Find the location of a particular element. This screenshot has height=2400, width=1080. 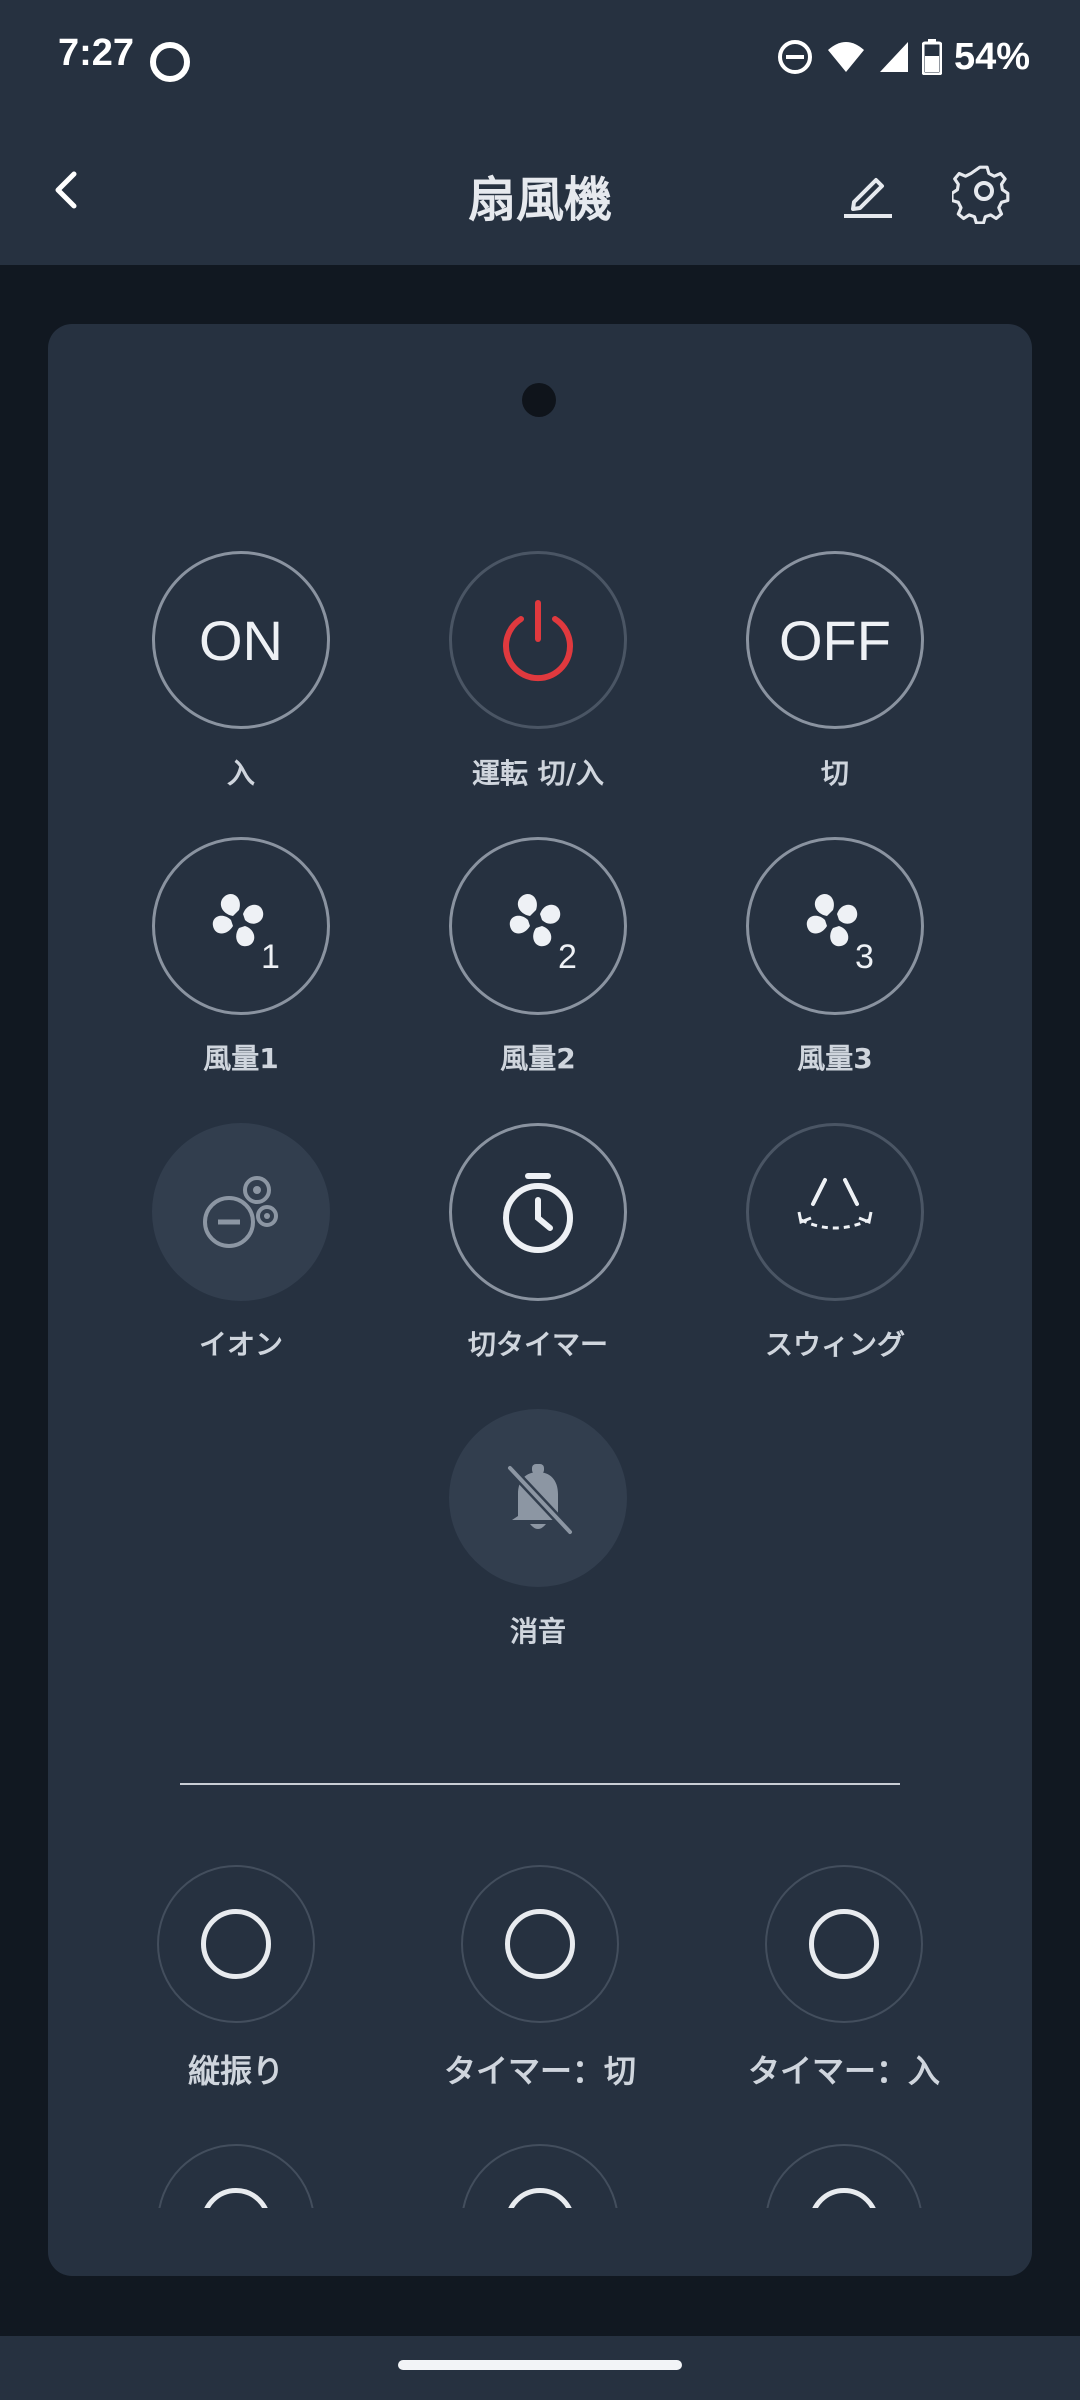

off-button: OFF is located at coordinates (835, 640).